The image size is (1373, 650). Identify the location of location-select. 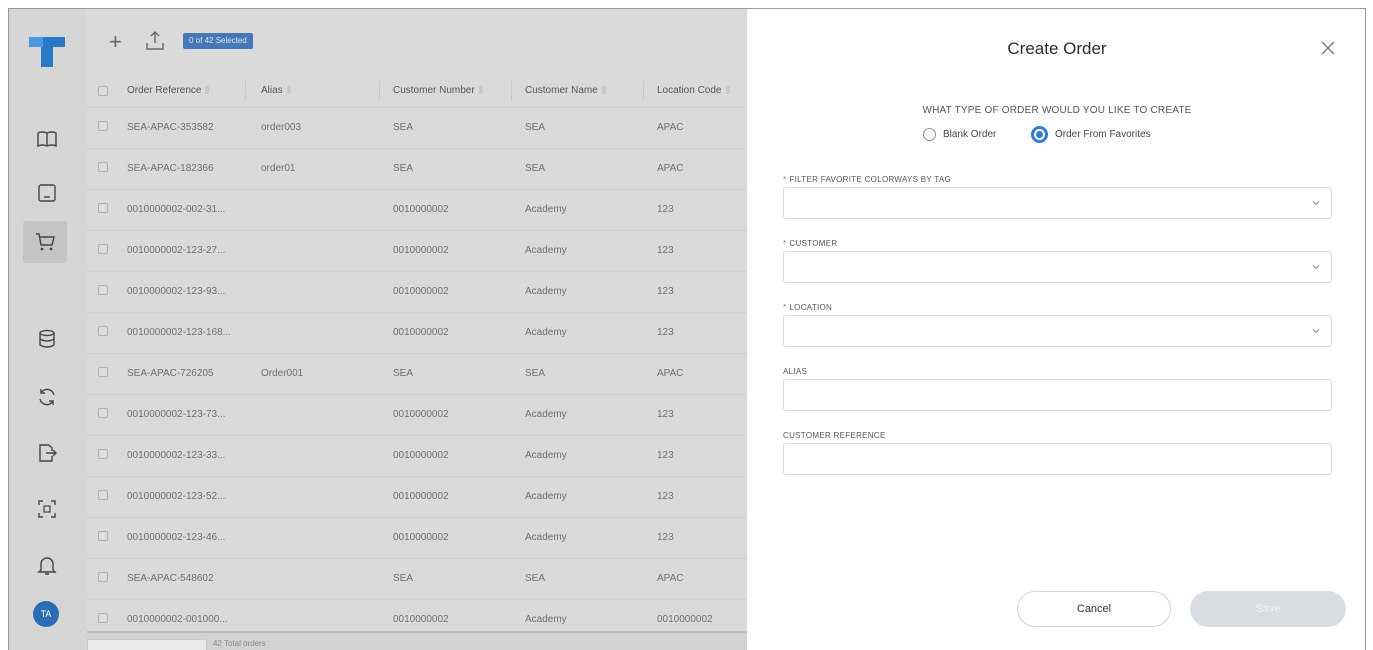
(1057, 331).